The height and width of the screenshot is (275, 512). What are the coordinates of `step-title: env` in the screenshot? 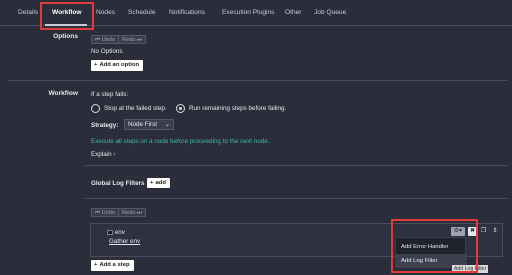 It's located at (116, 232).